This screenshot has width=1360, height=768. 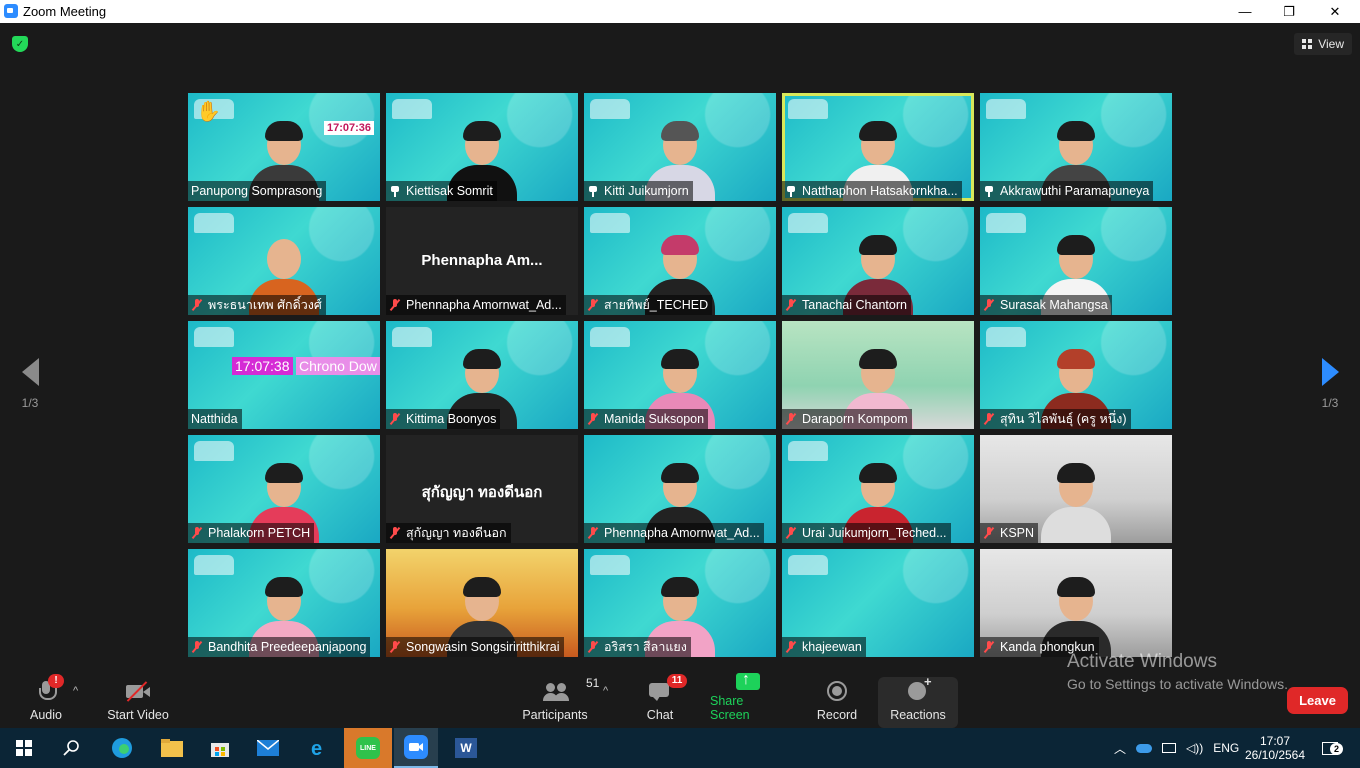 What do you see at coordinates (482, 147) in the screenshot?
I see `video-tile: Kiettisak Somrit` at bounding box center [482, 147].